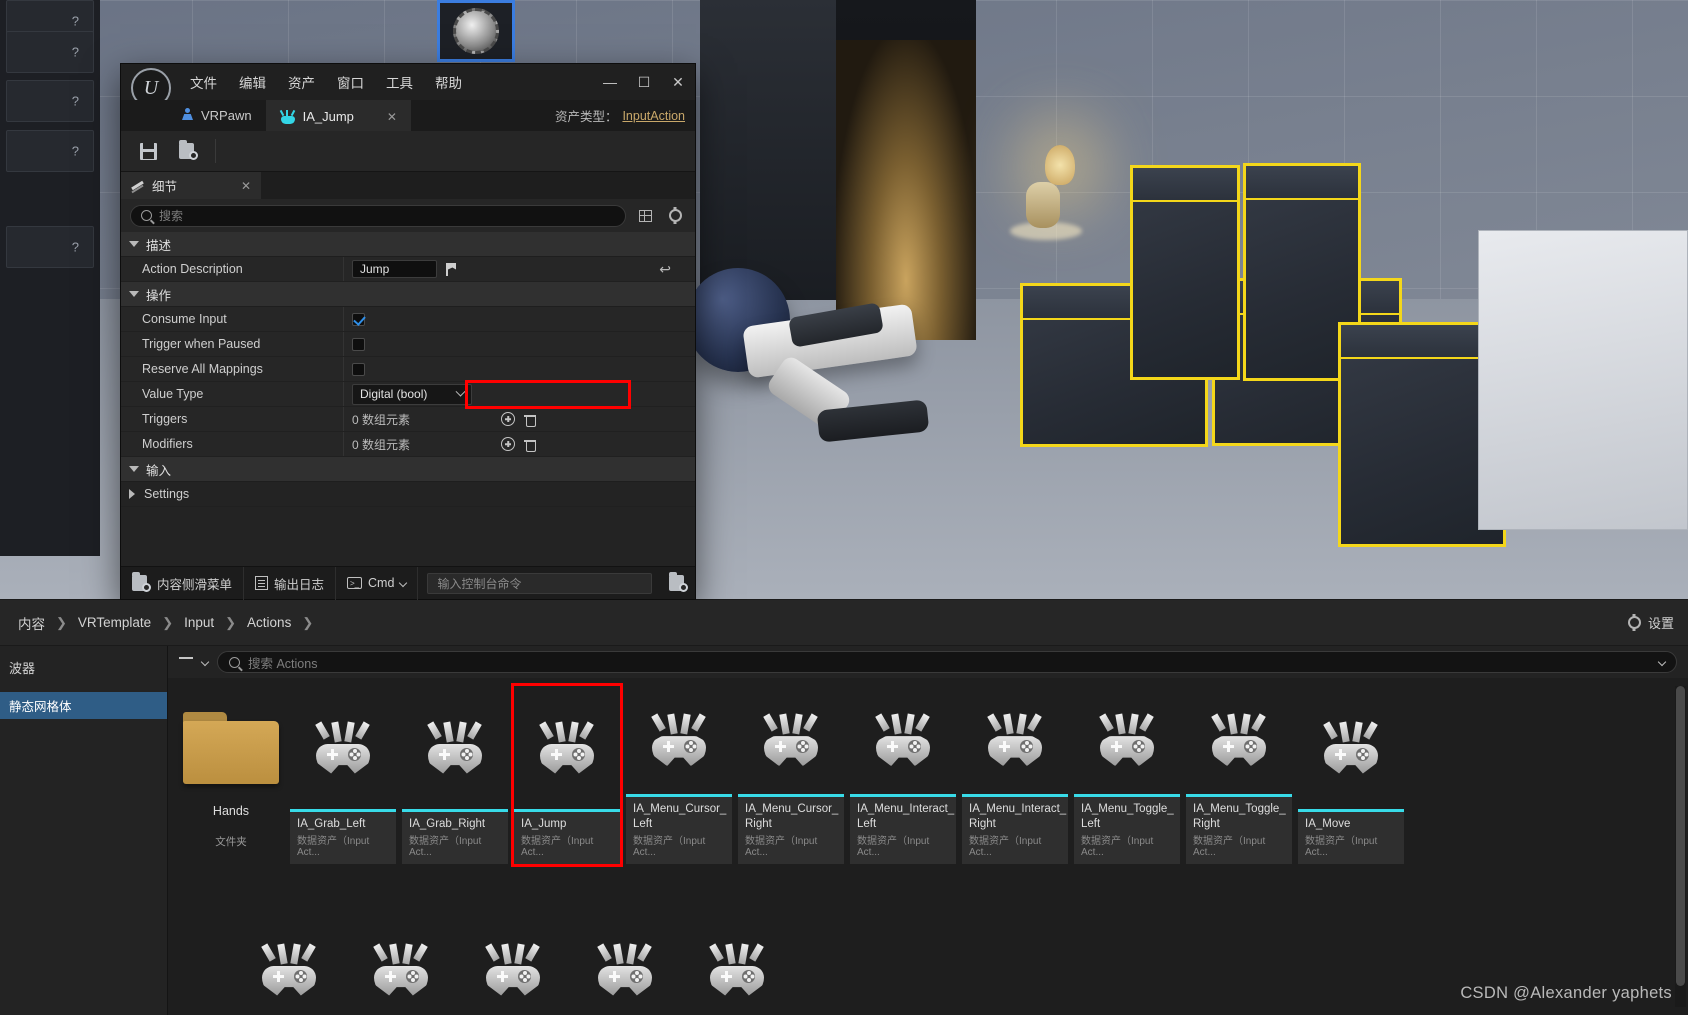 Image resolution: width=1688 pixels, height=1015 pixels. I want to click on tab-ia-jump-label: IA_Jump, so click(328, 116).